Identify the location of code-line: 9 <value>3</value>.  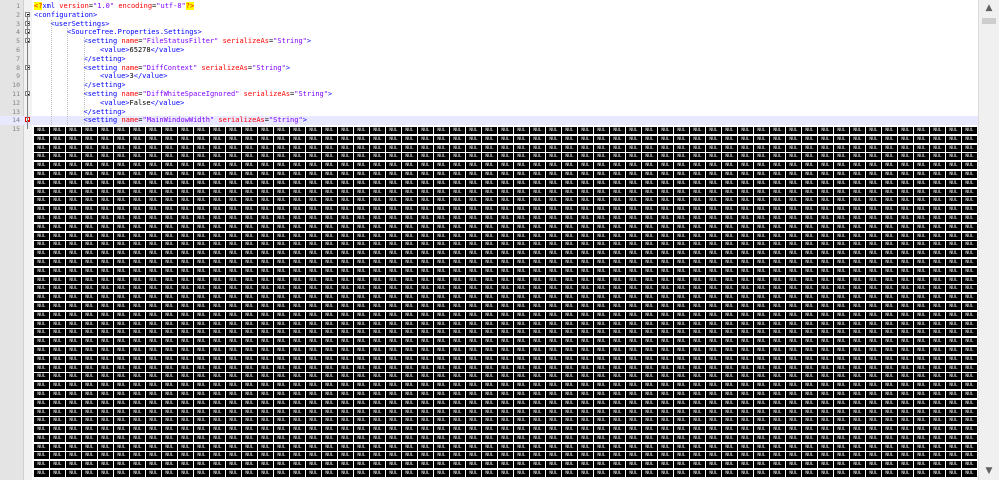
(499, 76).